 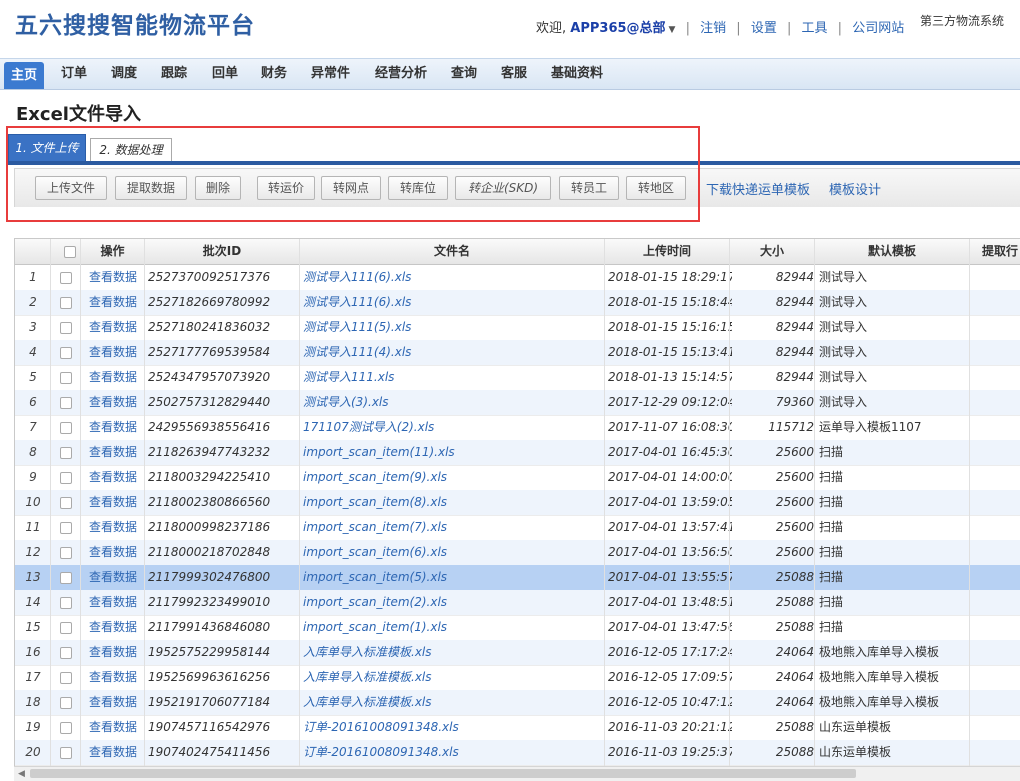 I want to click on menu-dispatch: 调度, so click(x=124, y=74).